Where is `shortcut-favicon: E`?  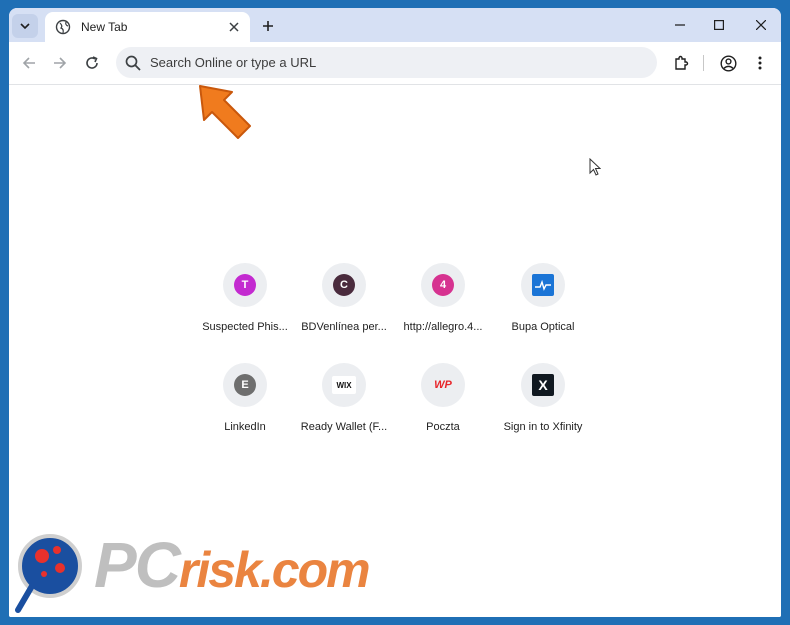
shortcut-favicon: E is located at coordinates (245, 385).